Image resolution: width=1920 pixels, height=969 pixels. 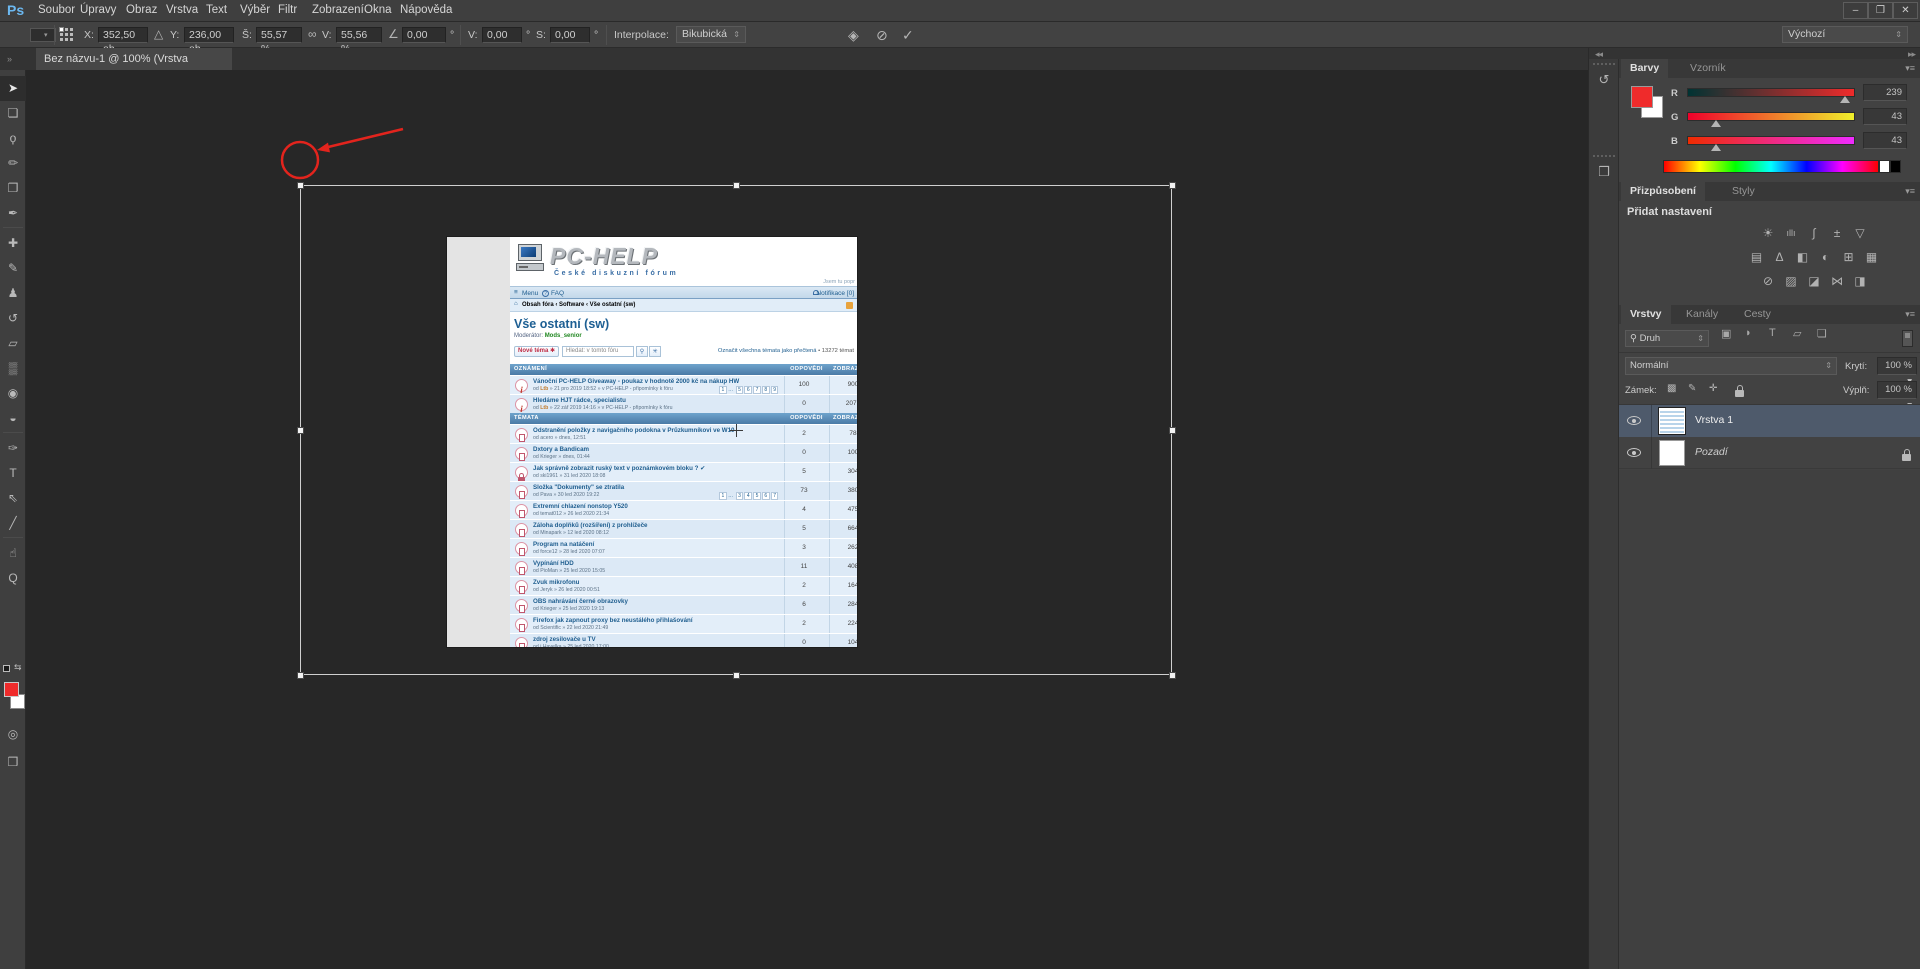 What do you see at coordinates (1731, 366) in the screenshot?
I see `blend-mode-select: Normální ⇕` at bounding box center [1731, 366].